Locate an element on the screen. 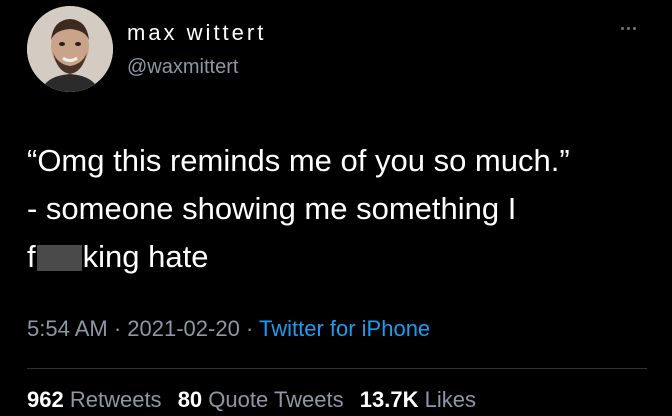 This screenshot has width=672, height=416. profile-photo-icon is located at coordinates (70, 49).